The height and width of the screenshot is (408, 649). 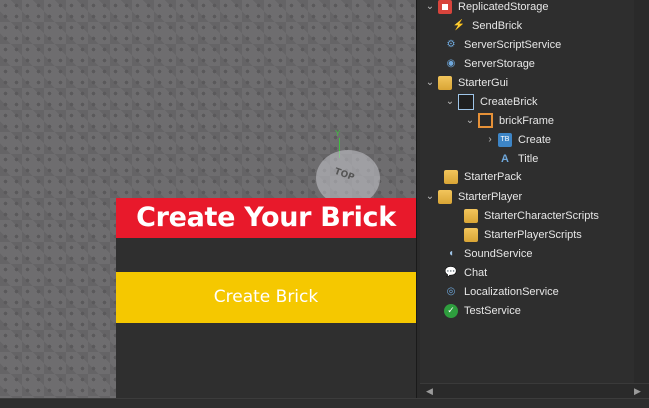 What do you see at coordinates (451, 176) in the screenshot?
I see `starter-pack-icon` at bounding box center [451, 176].